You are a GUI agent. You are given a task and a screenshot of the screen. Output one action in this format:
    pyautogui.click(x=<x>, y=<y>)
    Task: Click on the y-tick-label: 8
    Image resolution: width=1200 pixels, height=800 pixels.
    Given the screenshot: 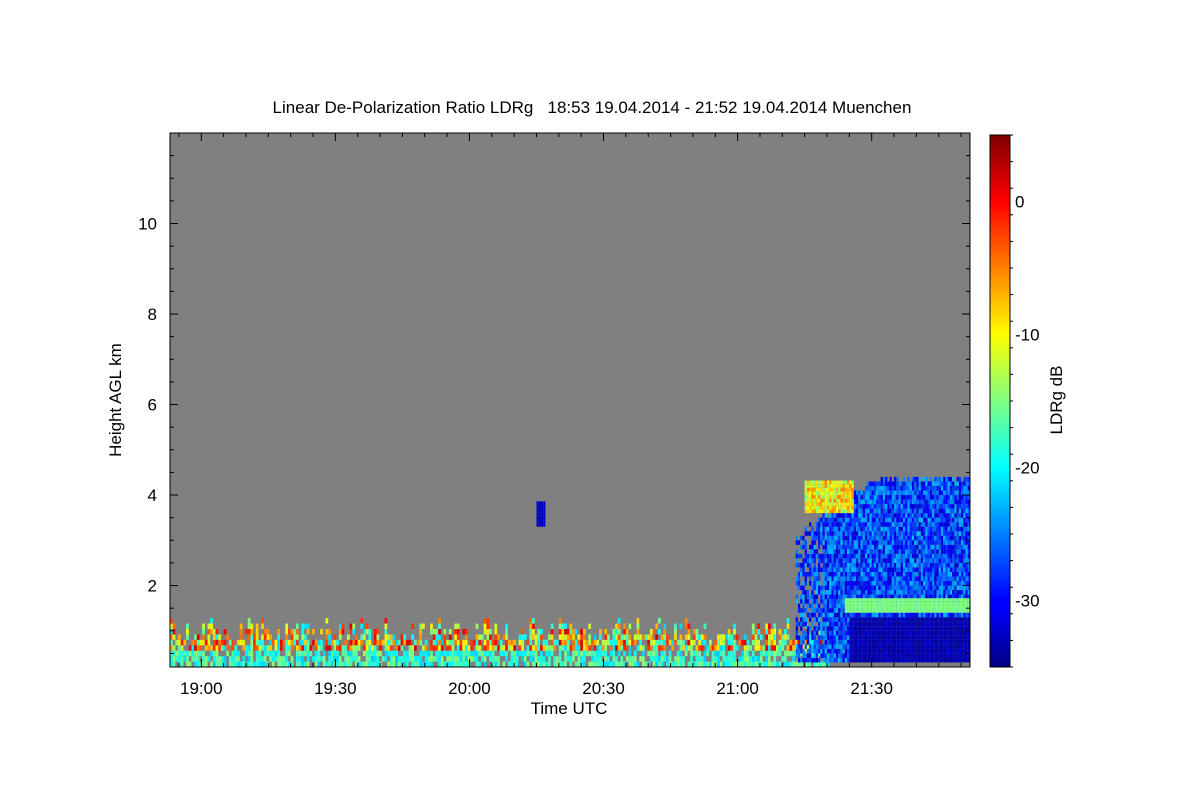 What is the action you would take?
    pyautogui.click(x=152, y=314)
    